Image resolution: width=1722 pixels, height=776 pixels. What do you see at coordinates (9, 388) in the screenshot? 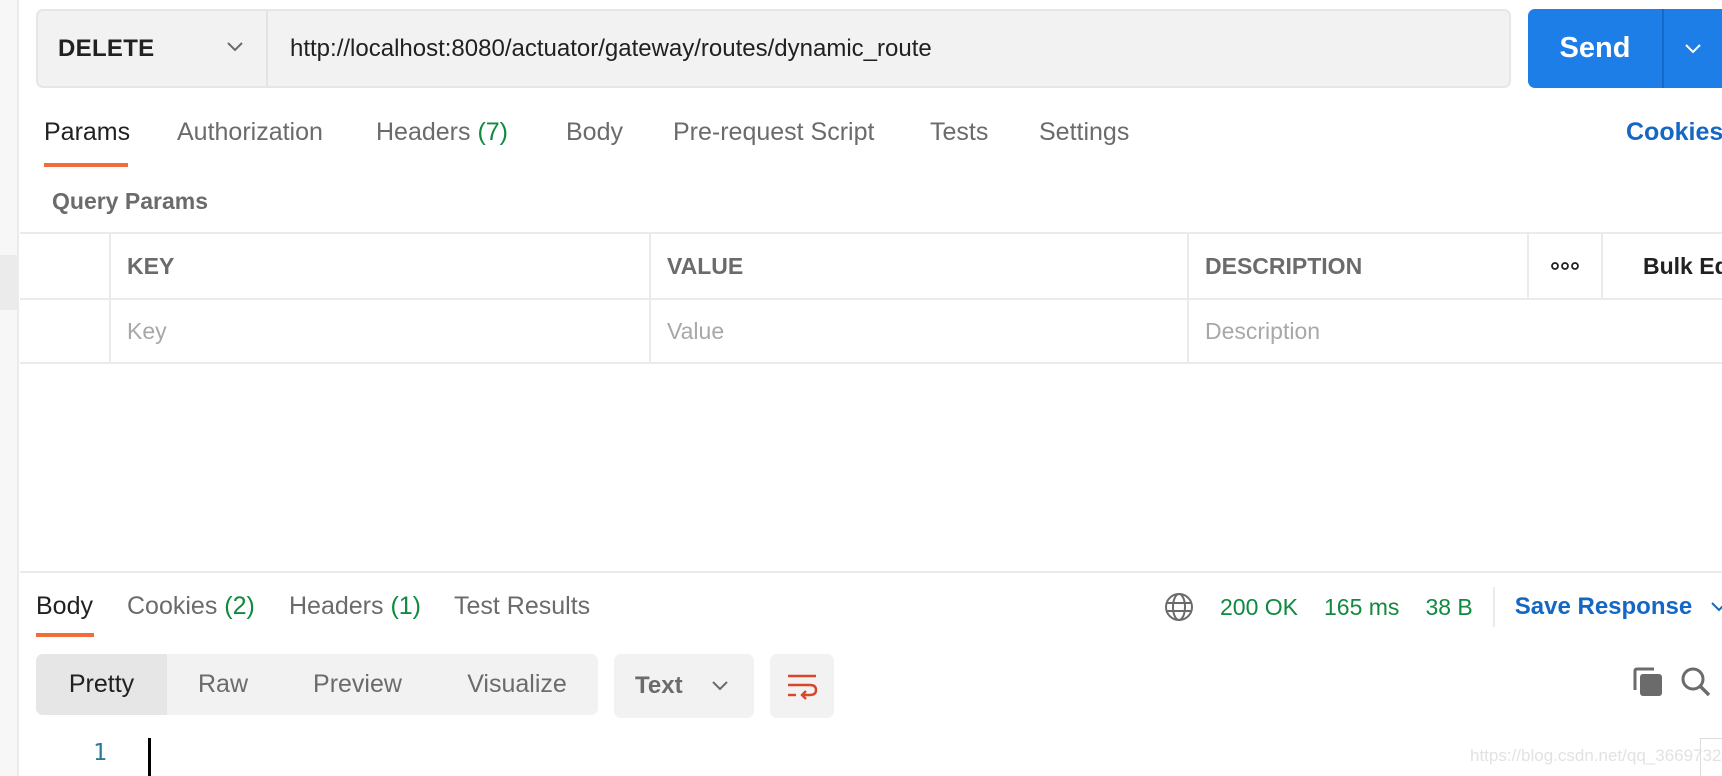
I see `left-sidebar` at bounding box center [9, 388].